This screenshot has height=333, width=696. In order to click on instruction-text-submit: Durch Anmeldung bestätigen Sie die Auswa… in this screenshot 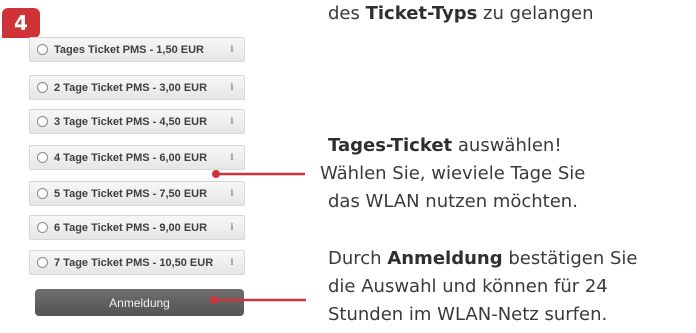, I will do `click(483, 286)`.